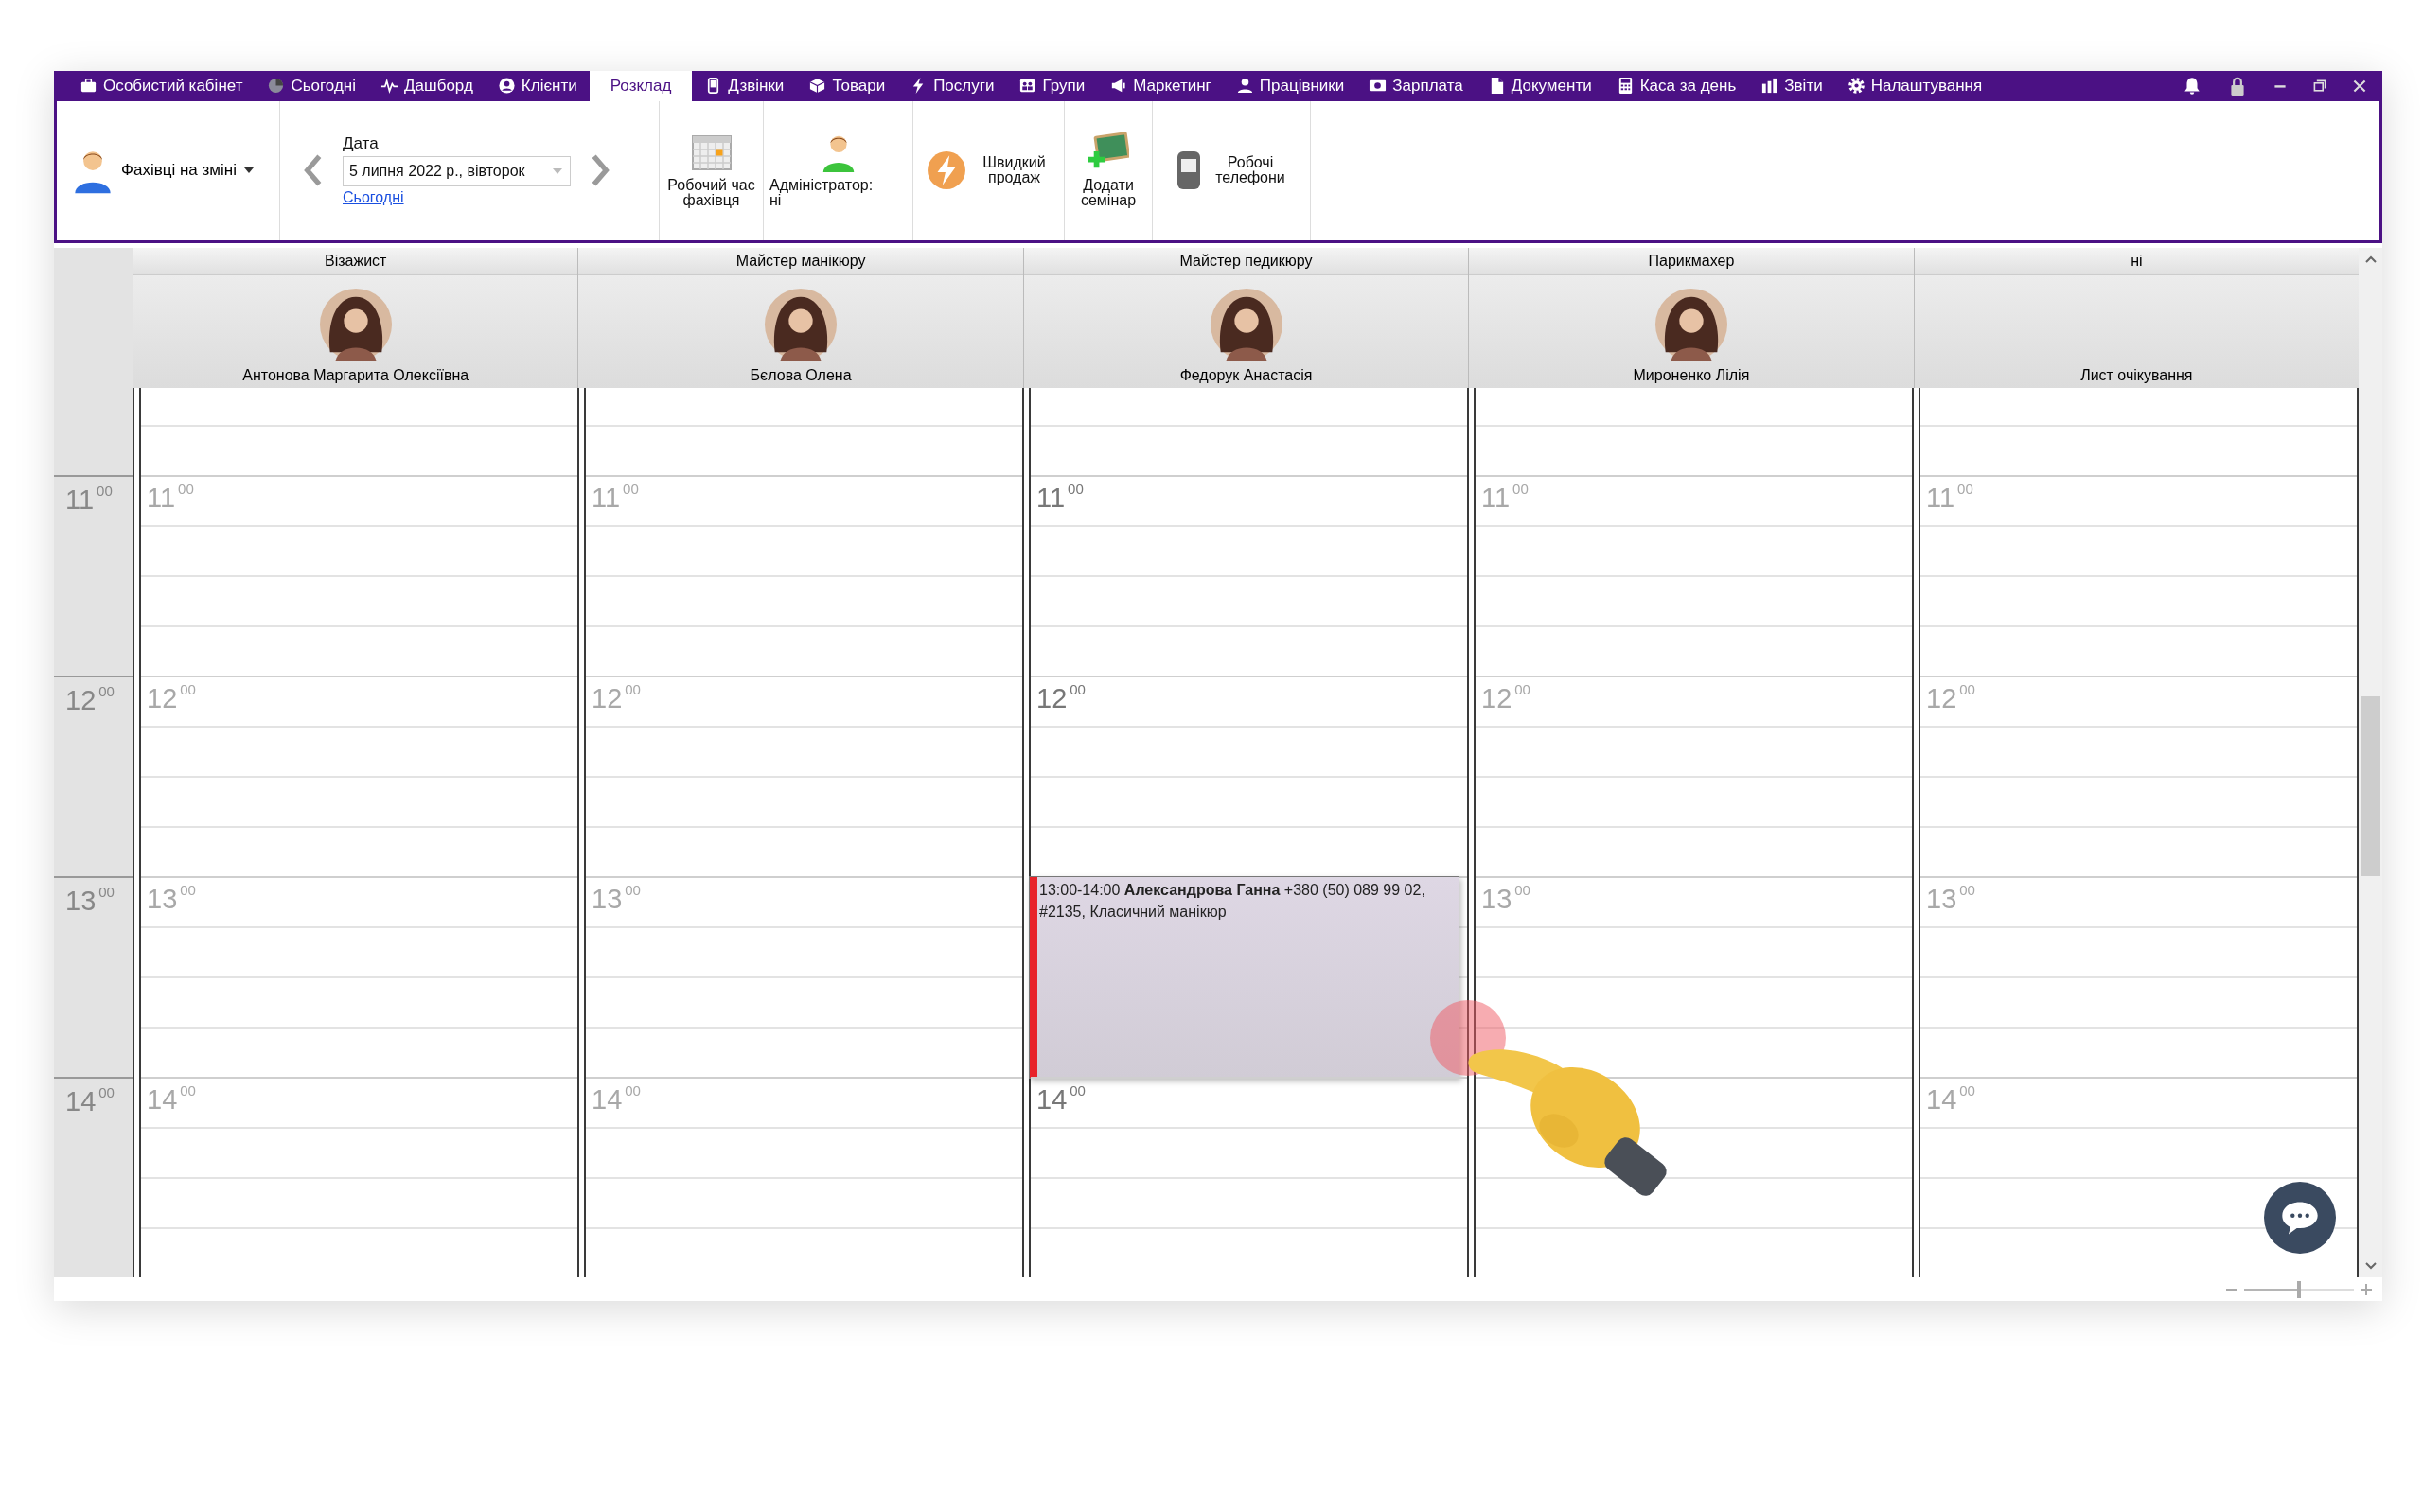 The width and height of the screenshot is (2423, 1512). What do you see at coordinates (1244, 87) in the screenshot?
I see `person-icon` at bounding box center [1244, 87].